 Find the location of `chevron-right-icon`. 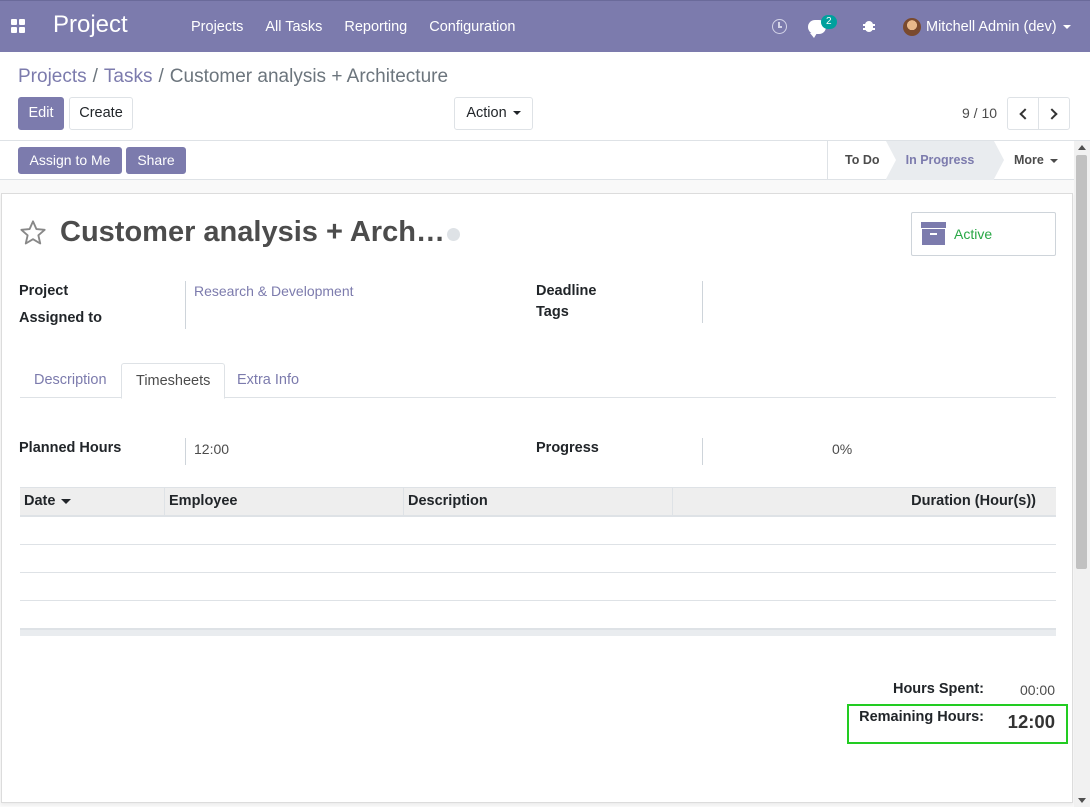

chevron-right-icon is located at coordinates (1052, 114).